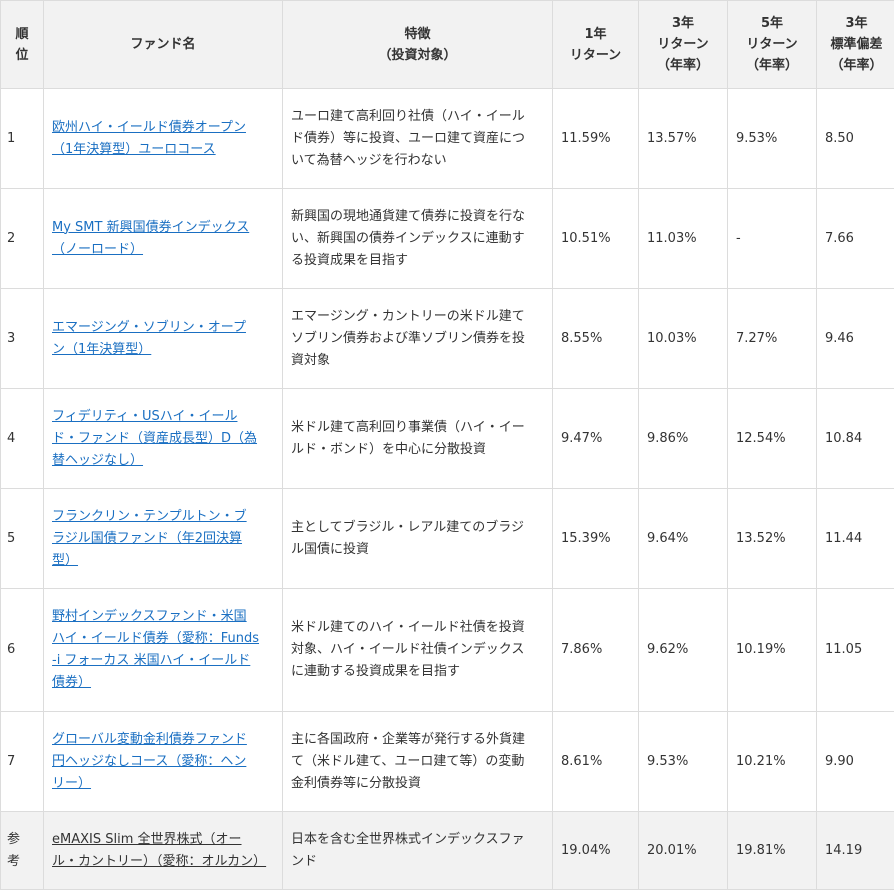 Image resolution: width=894 pixels, height=890 pixels. What do you see at coordinates (772, 850) in the screenshot?
I see `return-5y-cell: 19.81%` at bounding box center [772, 850].